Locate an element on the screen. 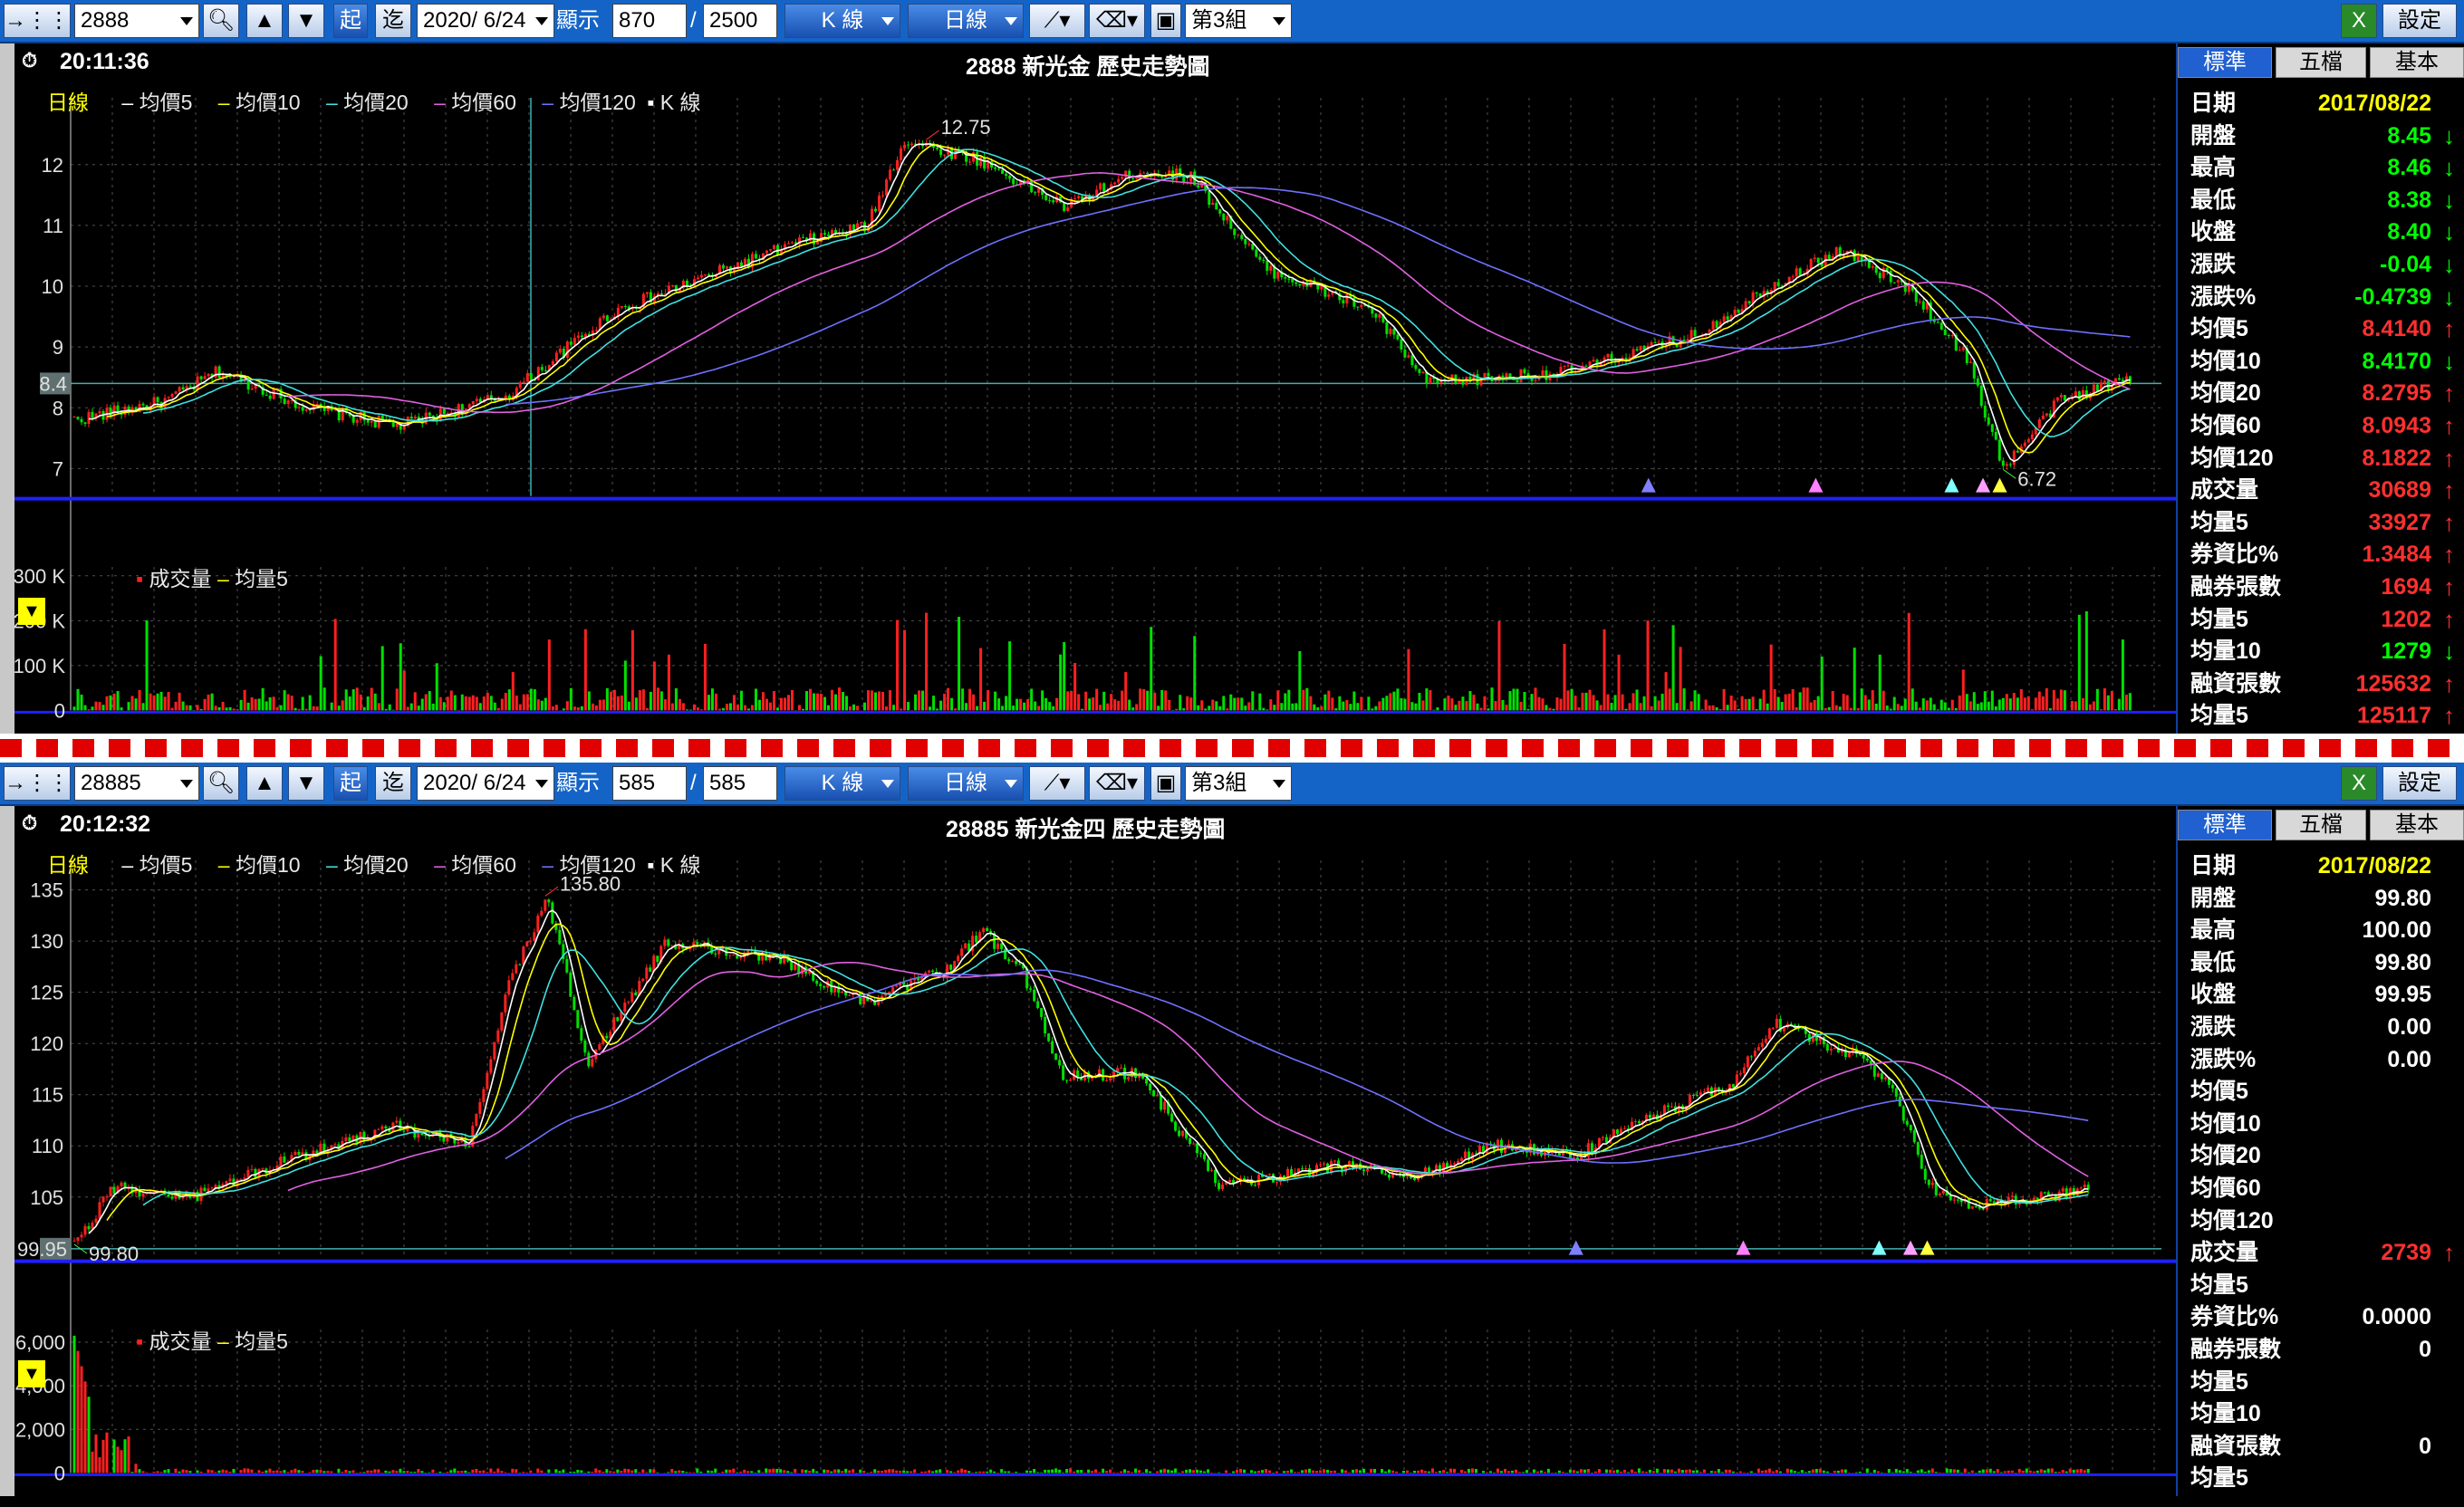 This screenshot has width=2464, height=1507. symbol-value: 2888 is located at coordinates (105, 20).